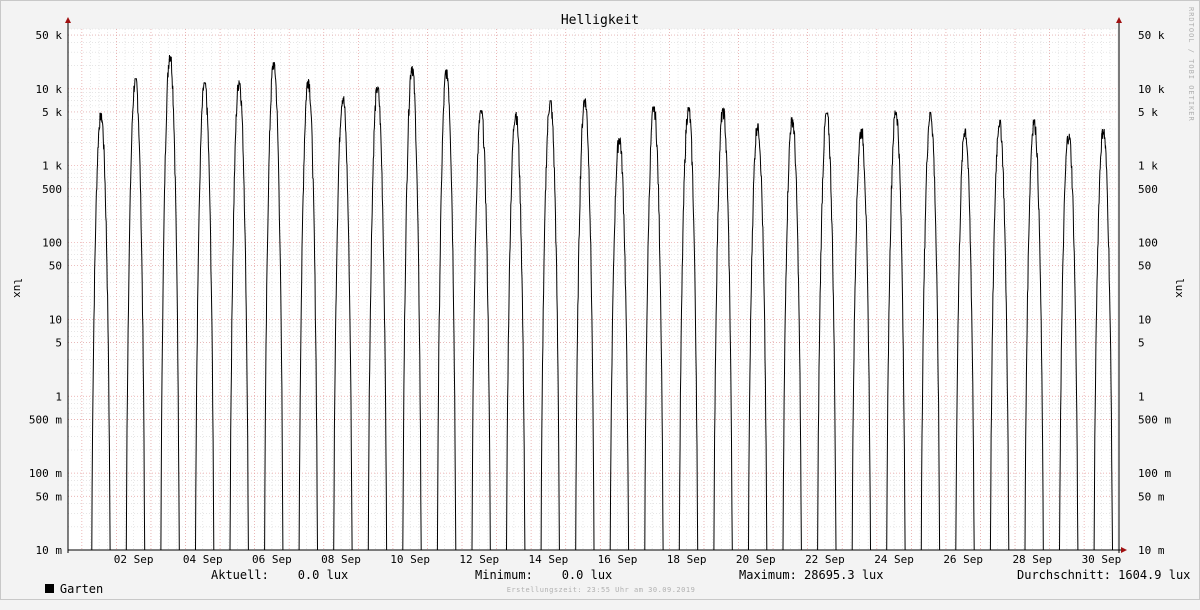 Image resolution: width=1200 pixels, height=610 pixels. What do you see at coordinates (811, 575) in the screenshot?
I see `legend-maximum: Maximum: 28695.3 lux` at bounding box center [811, 575].